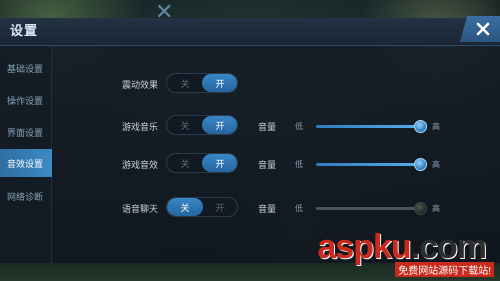  What do you see at coordinates (299, 164) in the screenshot?
I see `sfx-volume-low: 低` at bounding box center [299, 164].